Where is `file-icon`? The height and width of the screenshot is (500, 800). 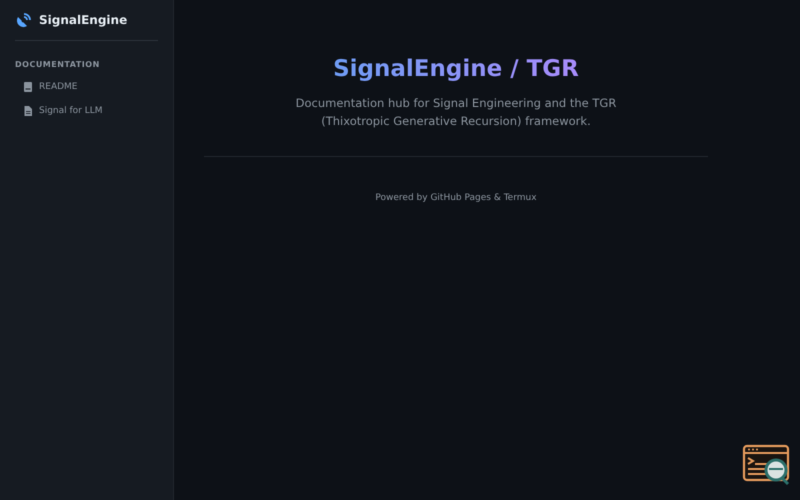 file-icon is located at coordinates (28, 111).